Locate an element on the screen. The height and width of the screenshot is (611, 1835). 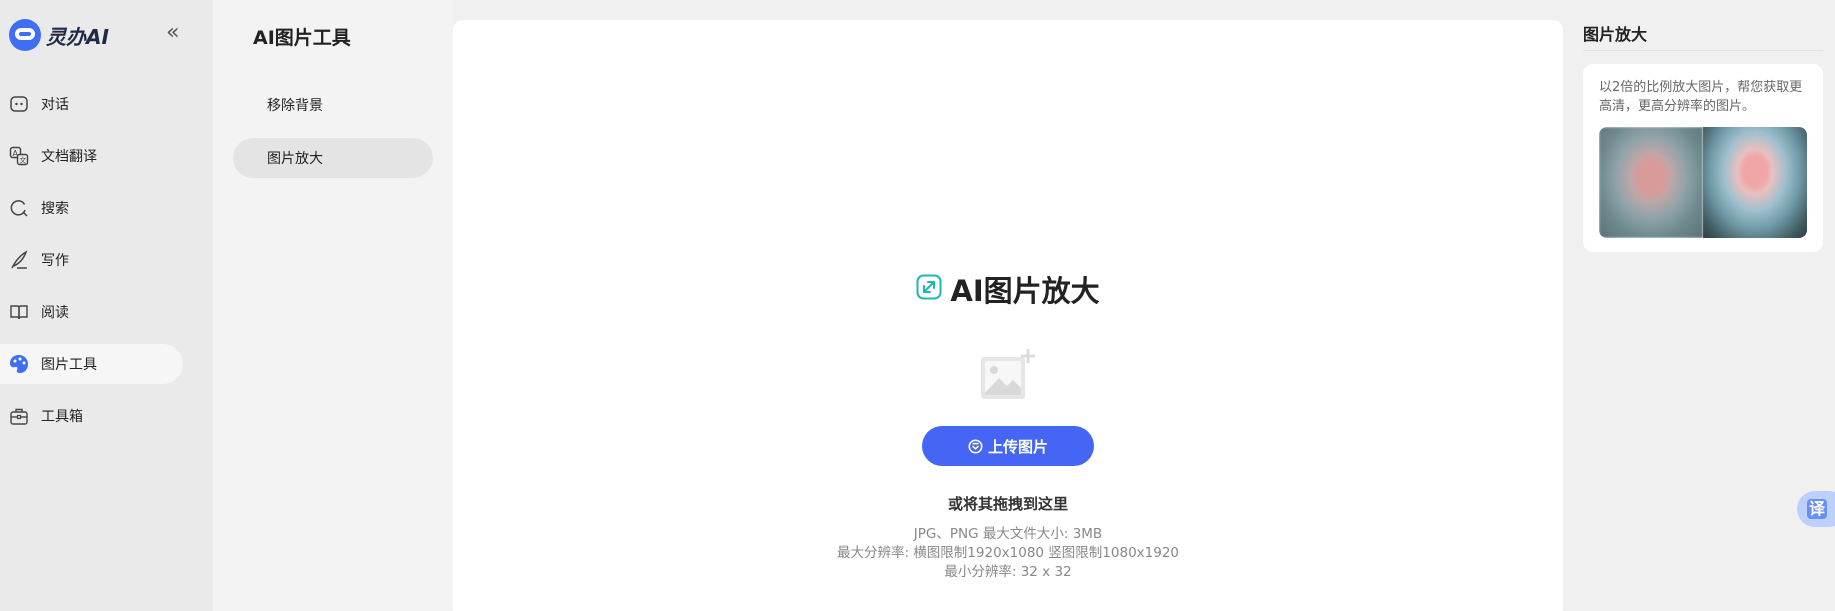
nav-label: 阅读 is located at coordinates (55, 313).